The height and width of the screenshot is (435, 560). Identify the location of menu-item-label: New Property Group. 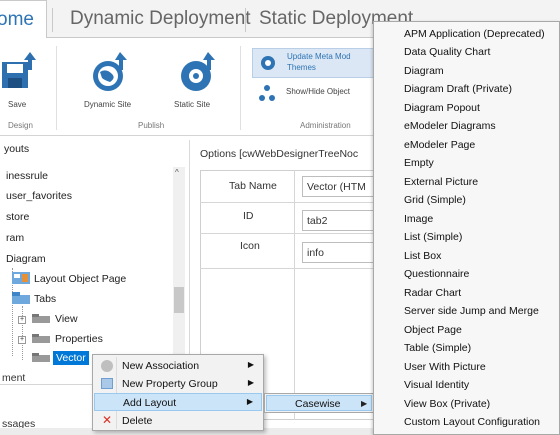
(170, 384).